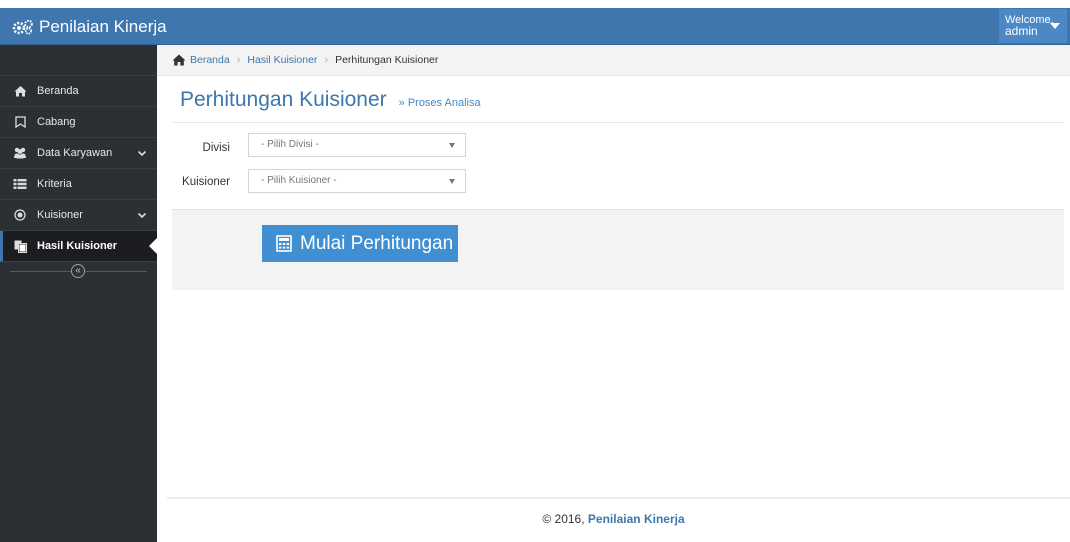 The image size is (1070, 542). Describe the element at coordinates (357, 181) in the screenshot. I see `kuisioner-select: - Pilih Kuisioner -` at that location.